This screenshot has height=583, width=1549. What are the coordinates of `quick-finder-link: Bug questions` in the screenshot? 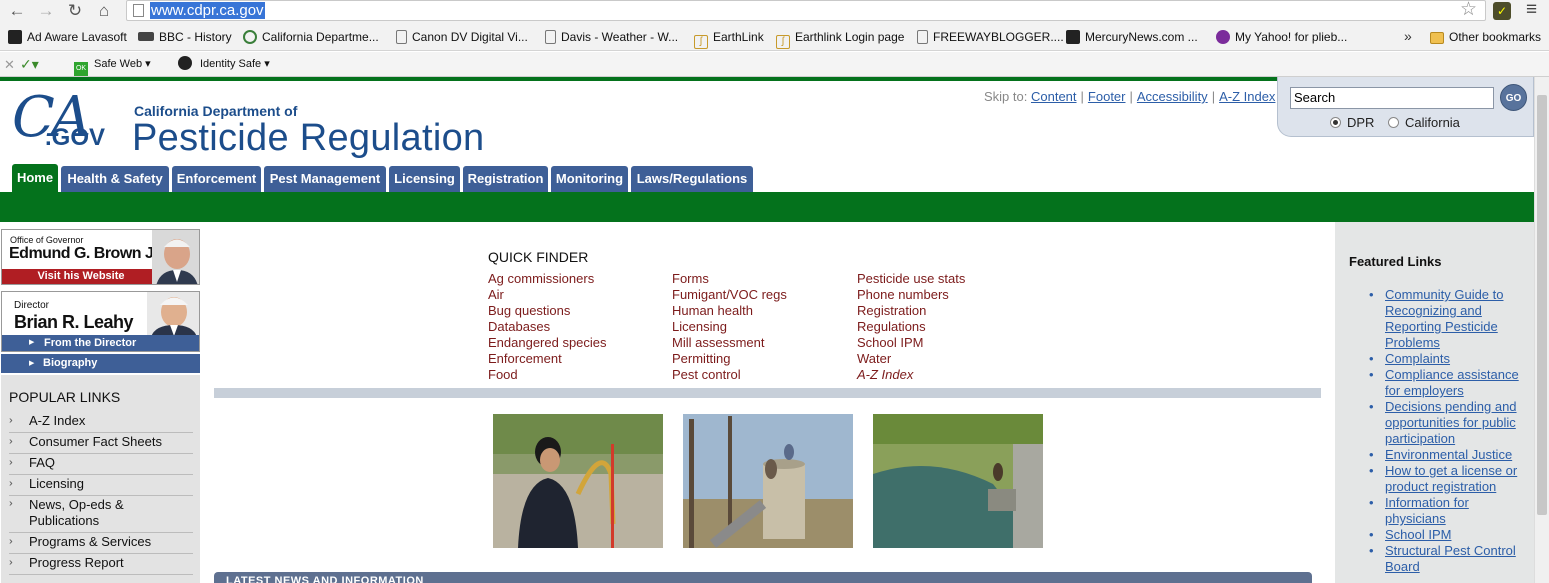 It's located at (547, 311).